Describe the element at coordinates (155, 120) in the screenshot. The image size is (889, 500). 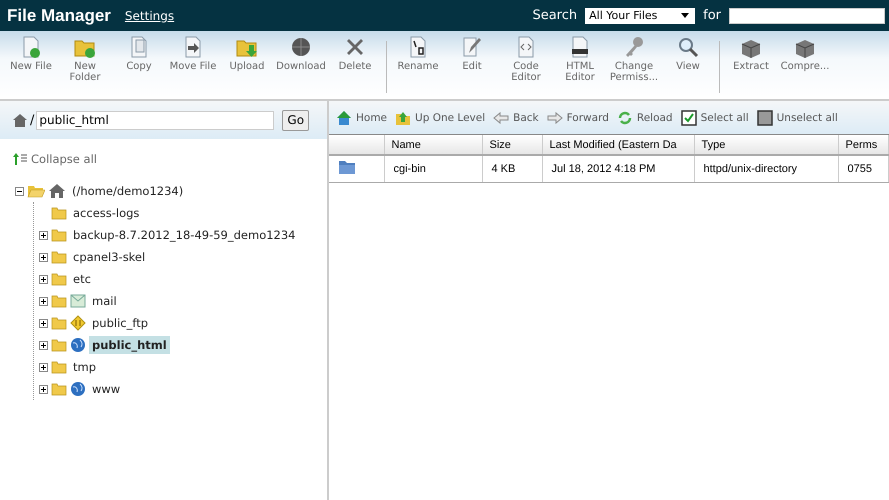
I see `path-field: public_html` at that location.